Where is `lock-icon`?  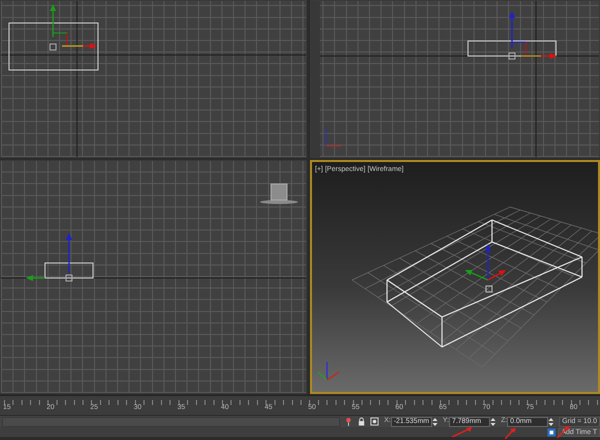
lock-icon is located at coordinates (361, 421).